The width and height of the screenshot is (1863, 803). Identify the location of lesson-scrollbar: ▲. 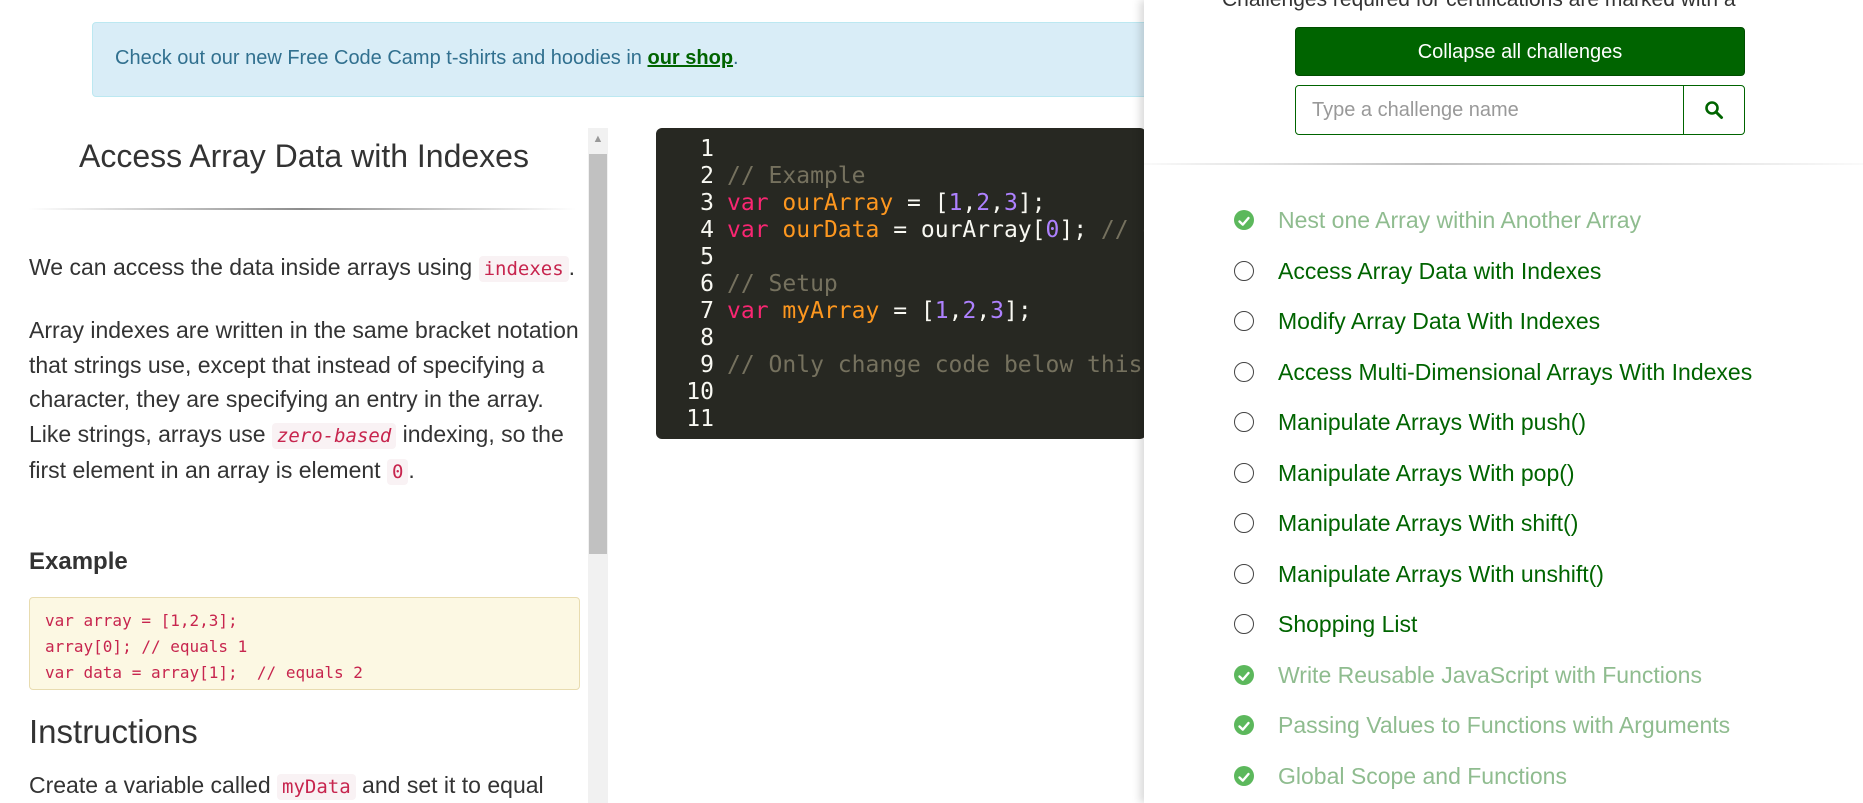
(598, 465).